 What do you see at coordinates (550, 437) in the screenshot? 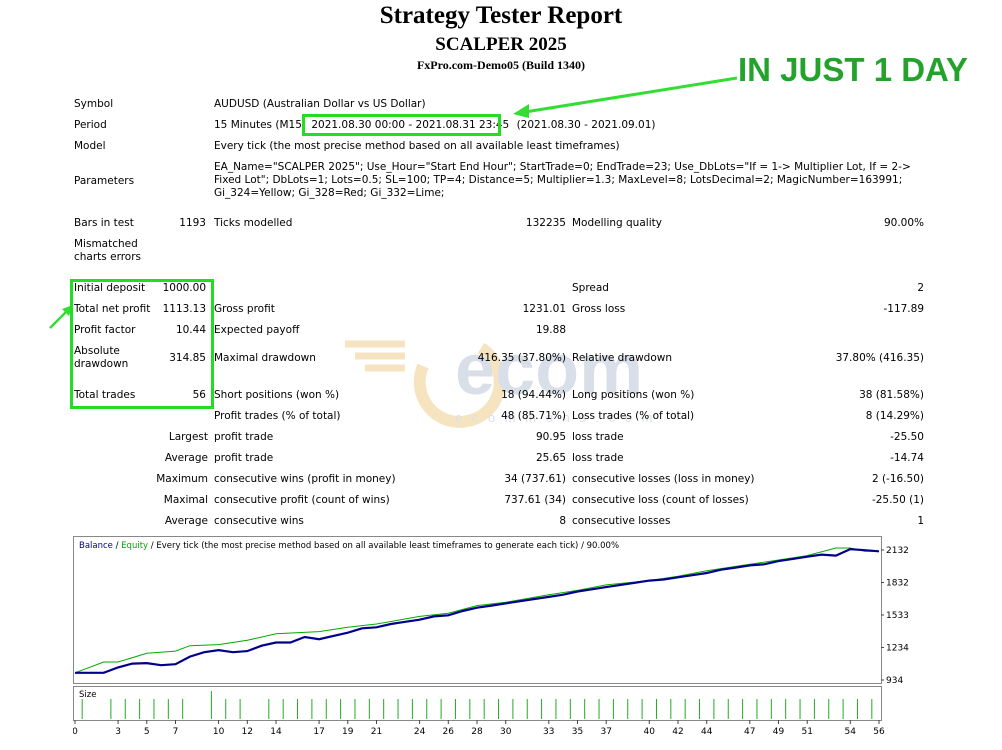
I see `largest-profit-value: 90.95` at bounding box center [550, 437].